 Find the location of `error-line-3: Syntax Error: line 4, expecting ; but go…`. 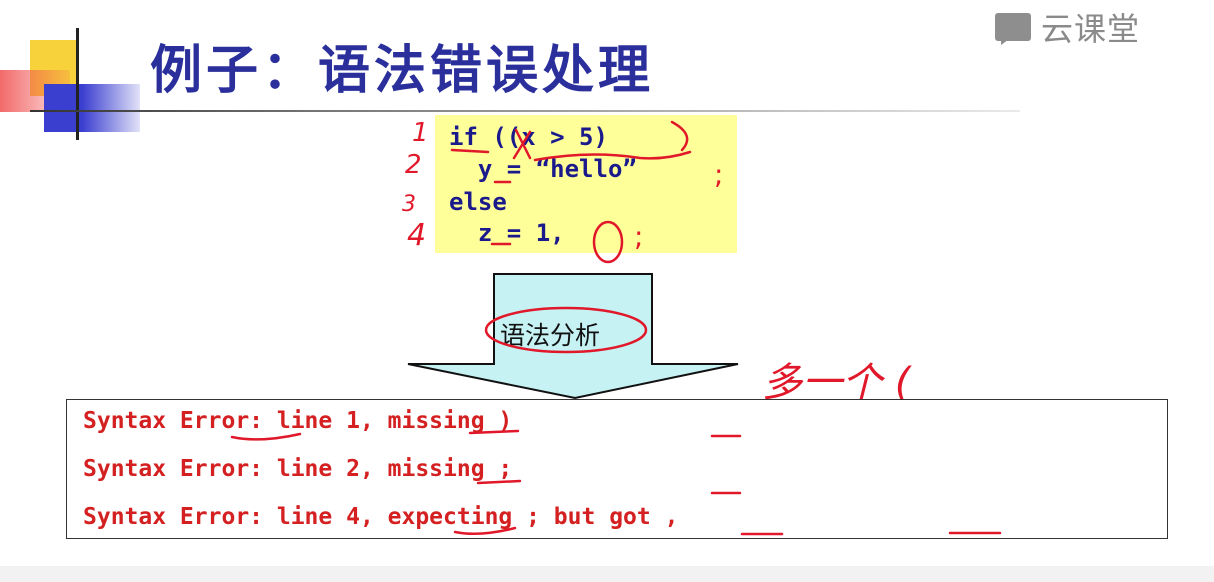

error-line-3: Syntax Error: line 4, expecting ; but go… is located at coordinates (381, 517).